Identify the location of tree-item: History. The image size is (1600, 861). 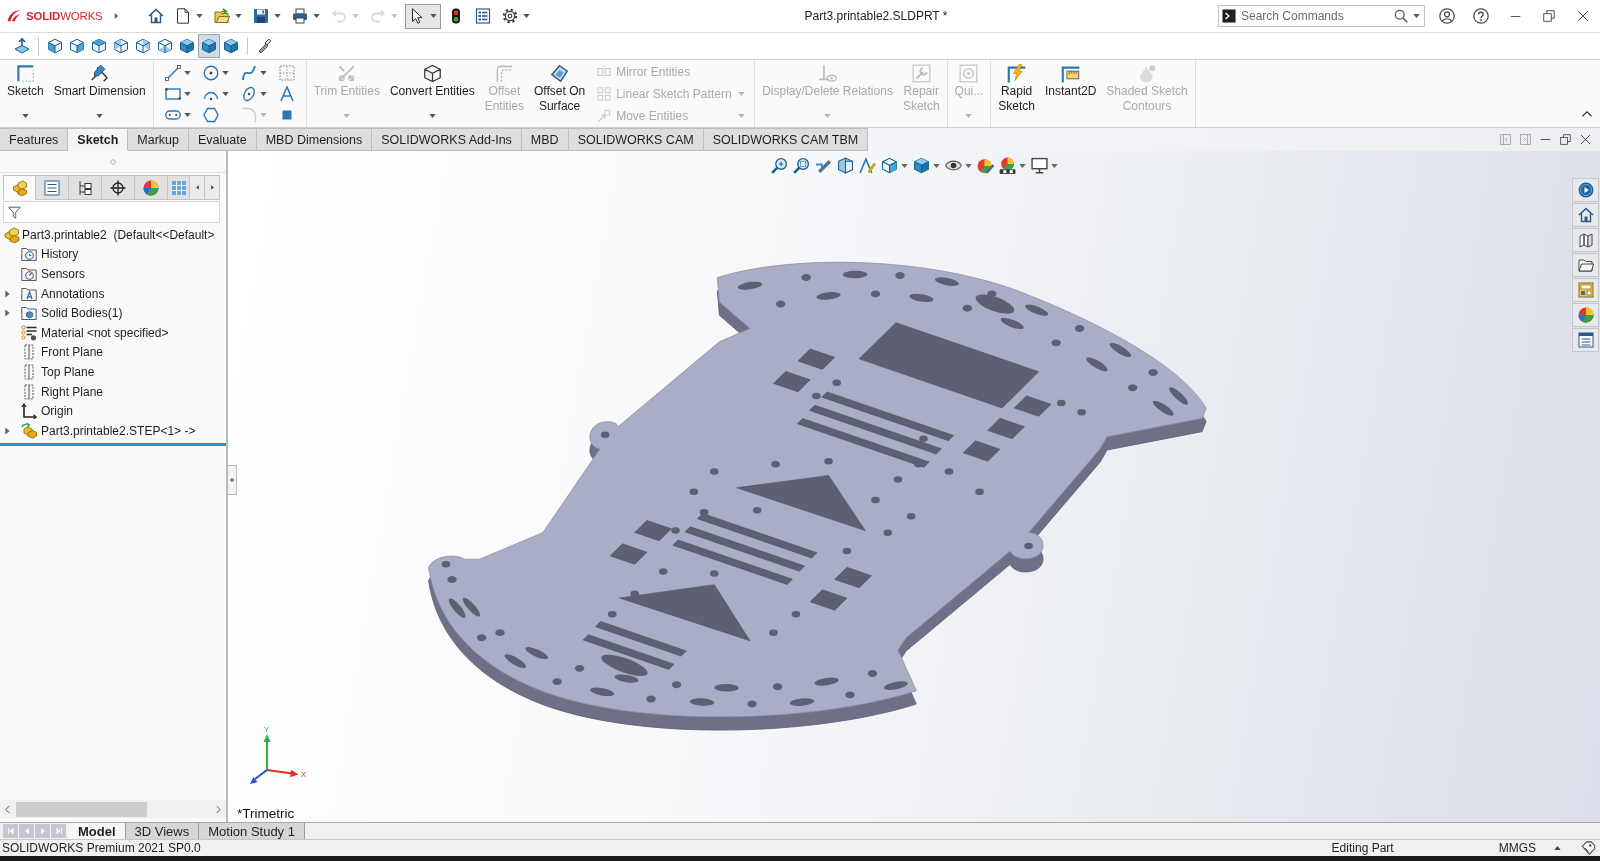
(60, 254).